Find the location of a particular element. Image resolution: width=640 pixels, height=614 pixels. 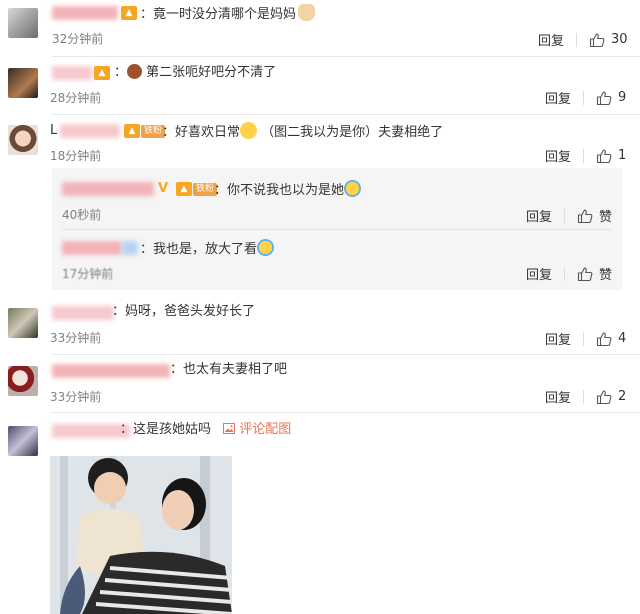

comment-text: ：好喜欢日常 （图二我以为是你）夫妻相绝了 is located at coordinates (302, 132).